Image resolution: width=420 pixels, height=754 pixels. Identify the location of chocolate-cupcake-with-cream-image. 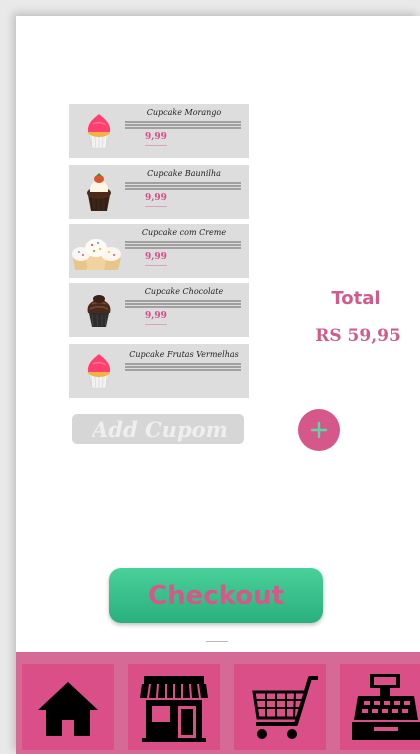
(99, 192).